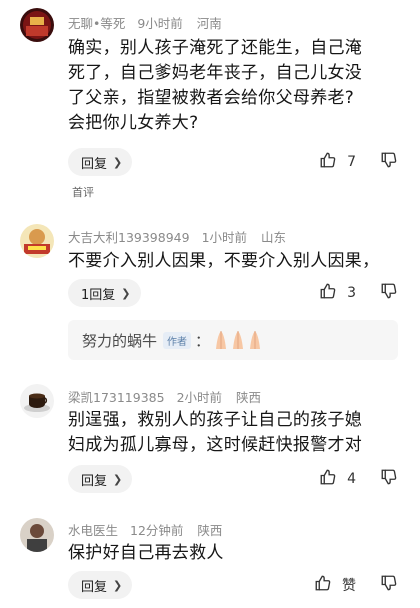  Describe the element at coordinates (337, 162) in the screenshot. I see `like-button: 7` at that location.